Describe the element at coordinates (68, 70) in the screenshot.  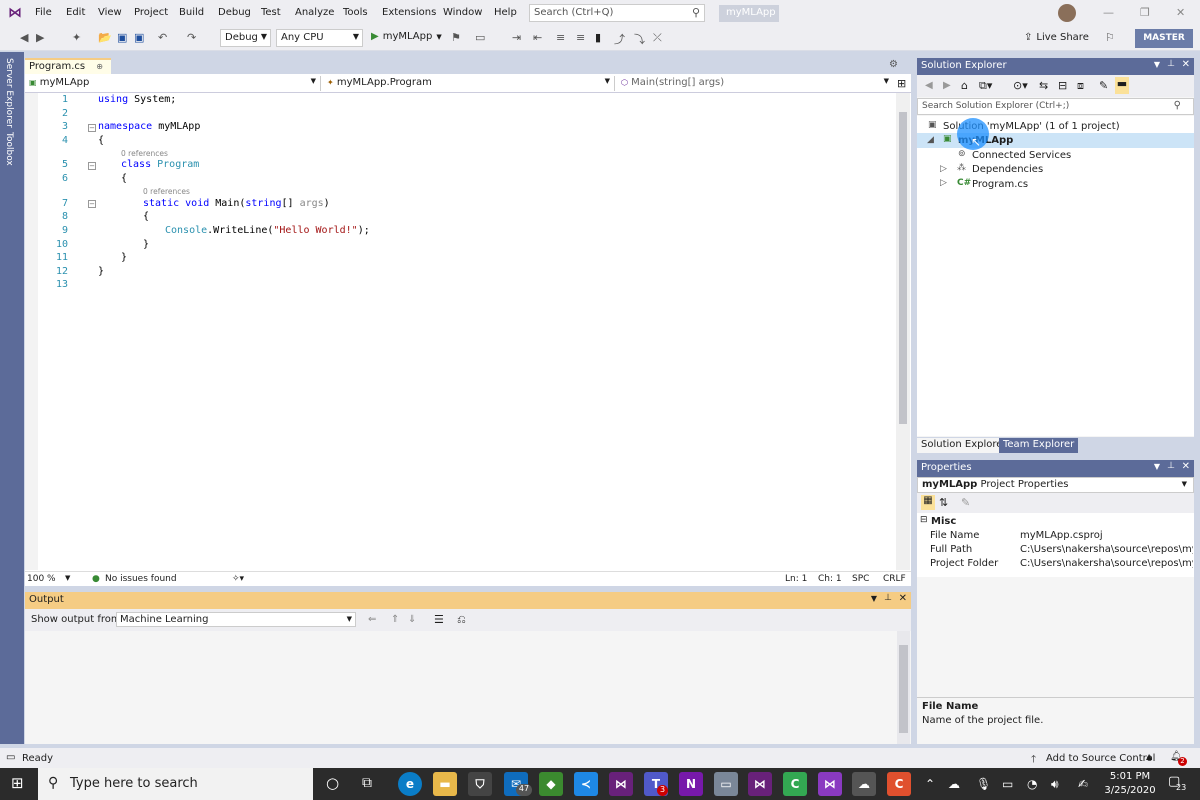
I see `tab-program-cs: Program.cs ⊕ ✕` at that location.